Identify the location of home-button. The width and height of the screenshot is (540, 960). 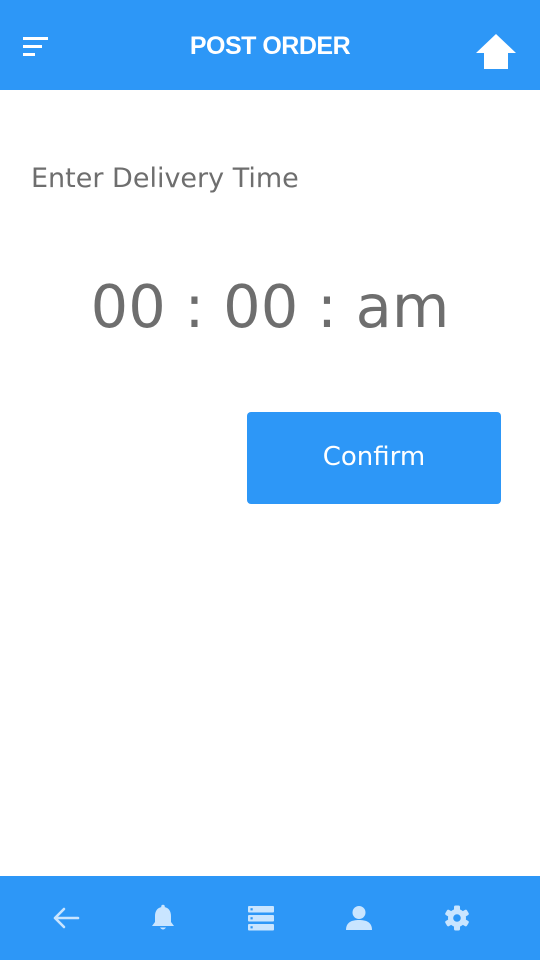
(496, 51).